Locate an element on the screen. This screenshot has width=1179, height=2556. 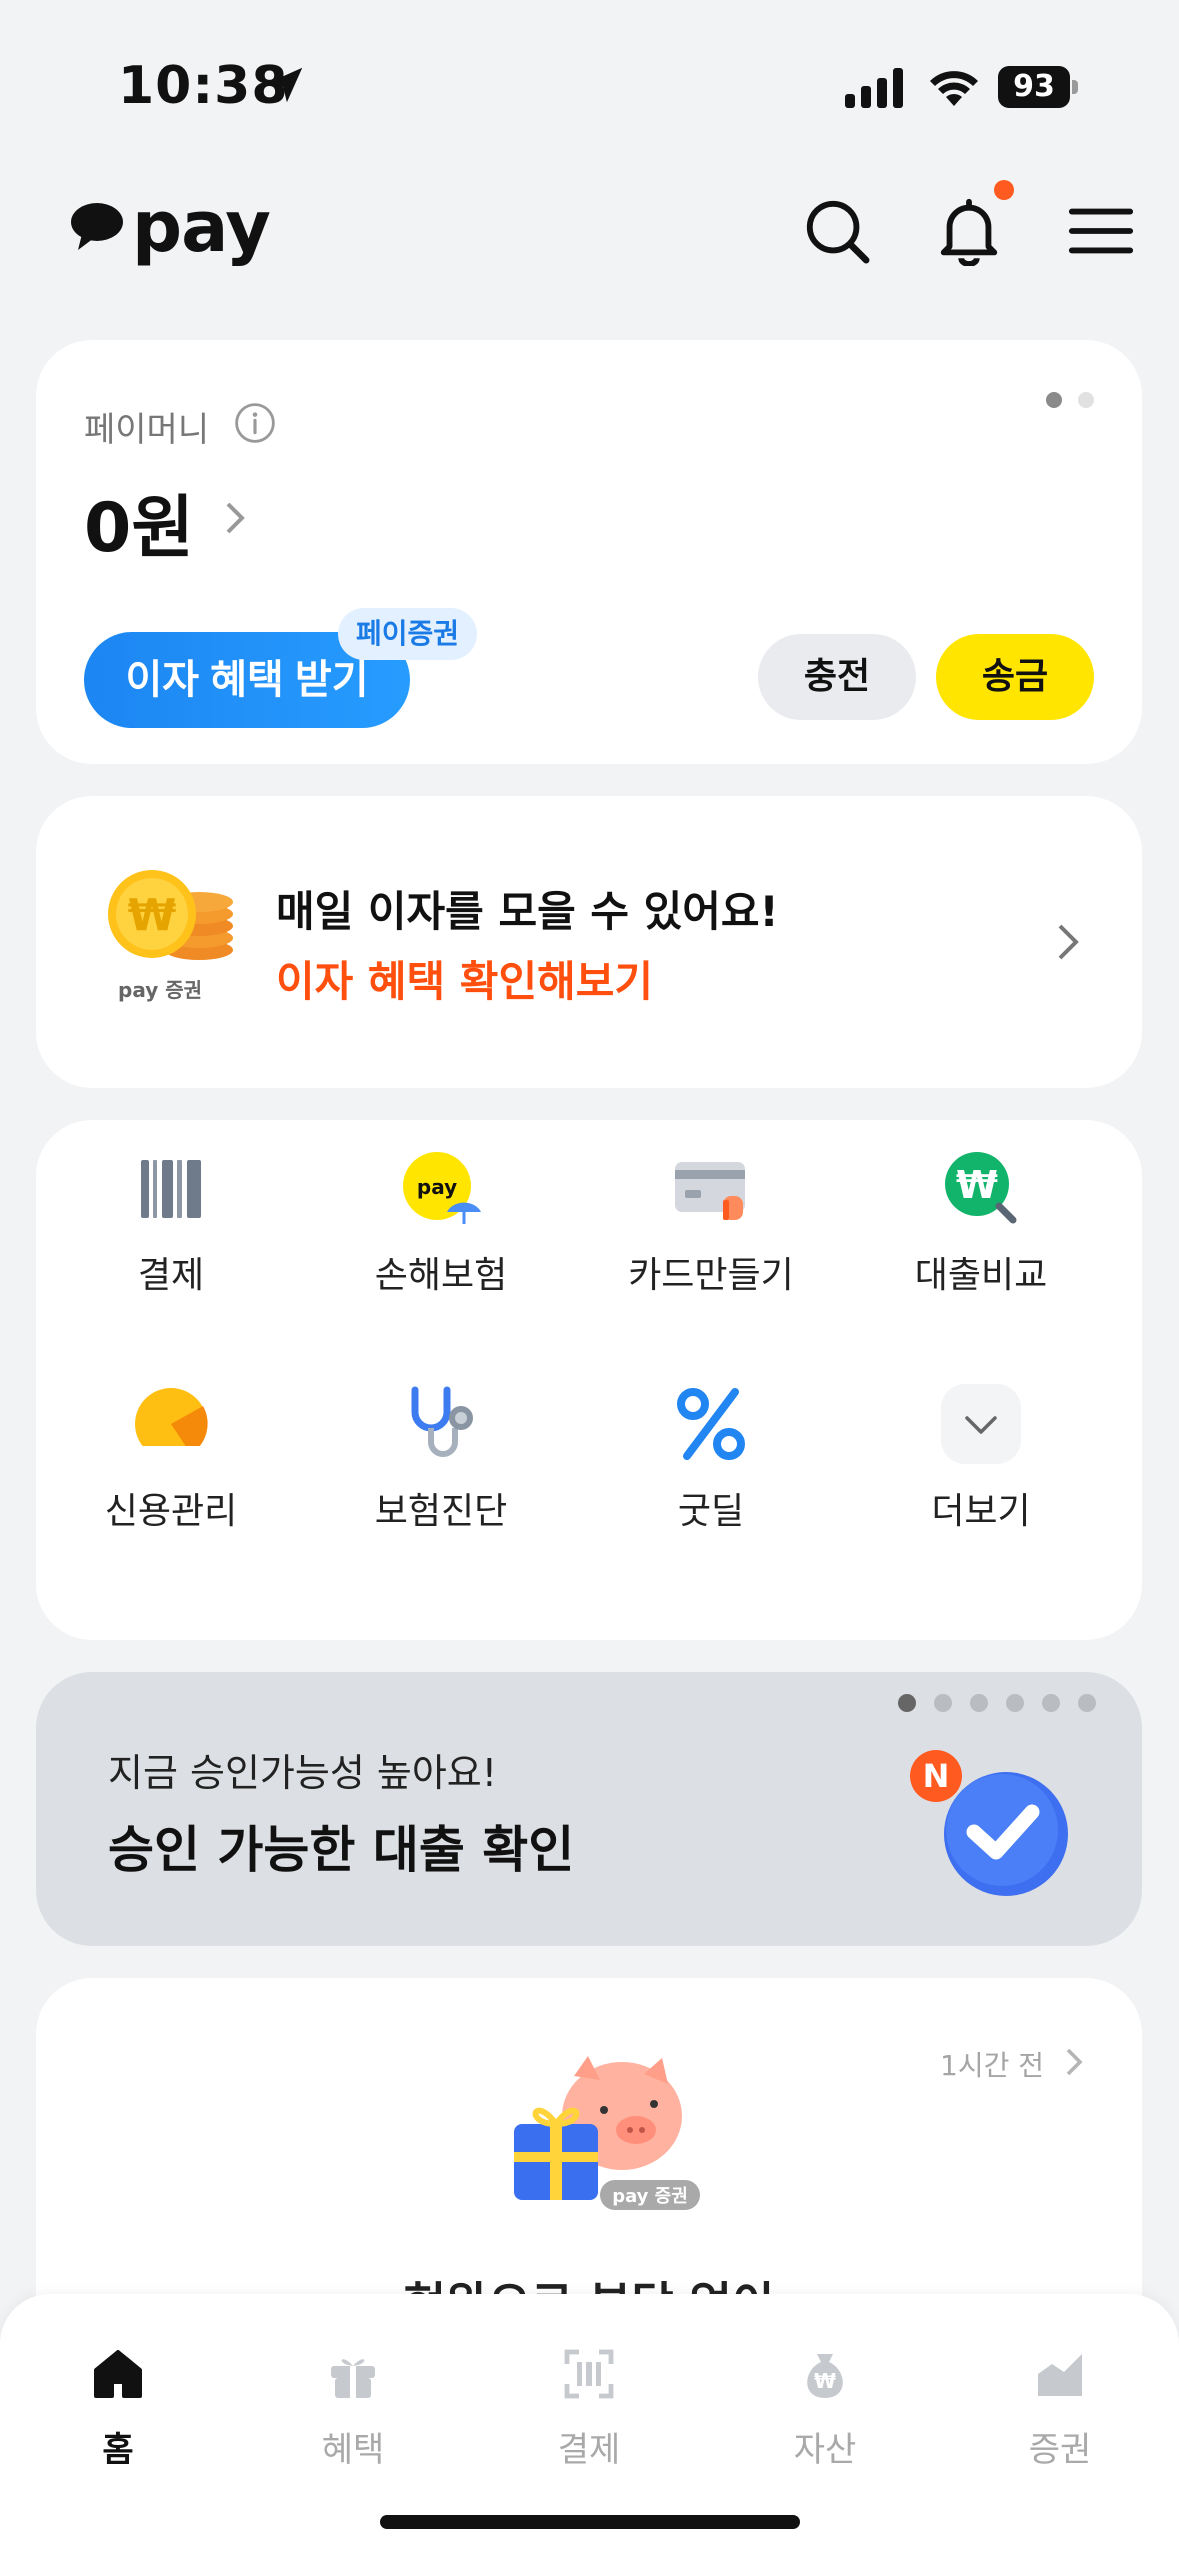
credit-gauge-icon is located at coordinates (171, 1426).